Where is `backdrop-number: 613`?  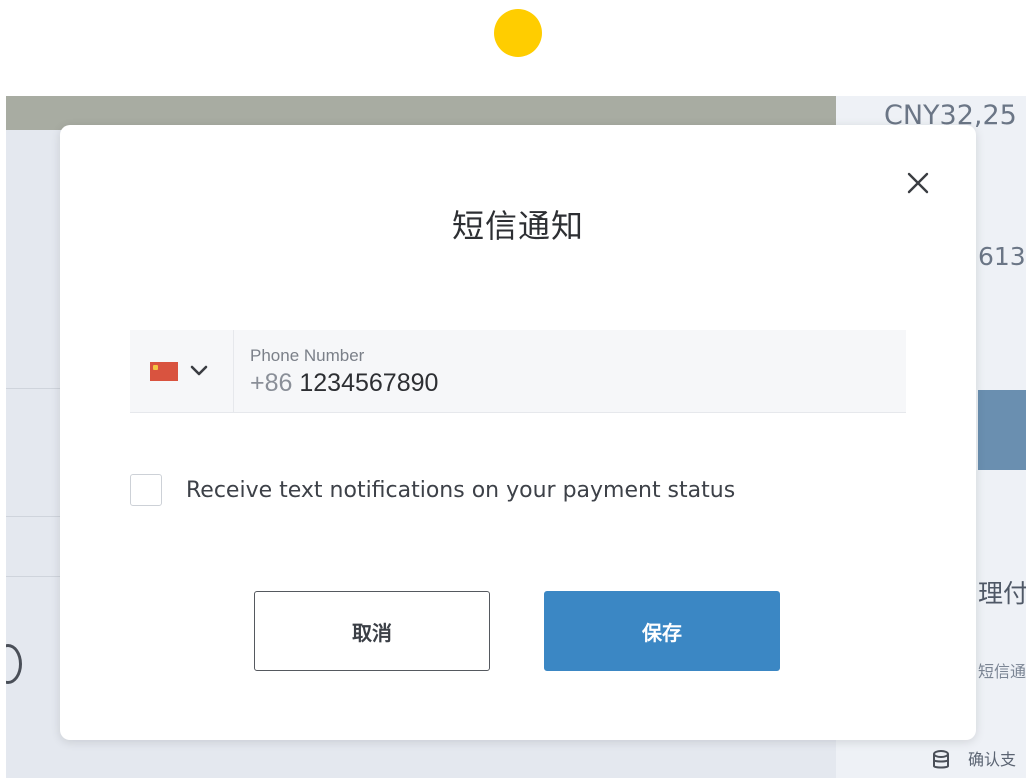 backdrop-number: 613 is located at coordinates (1002, 256).